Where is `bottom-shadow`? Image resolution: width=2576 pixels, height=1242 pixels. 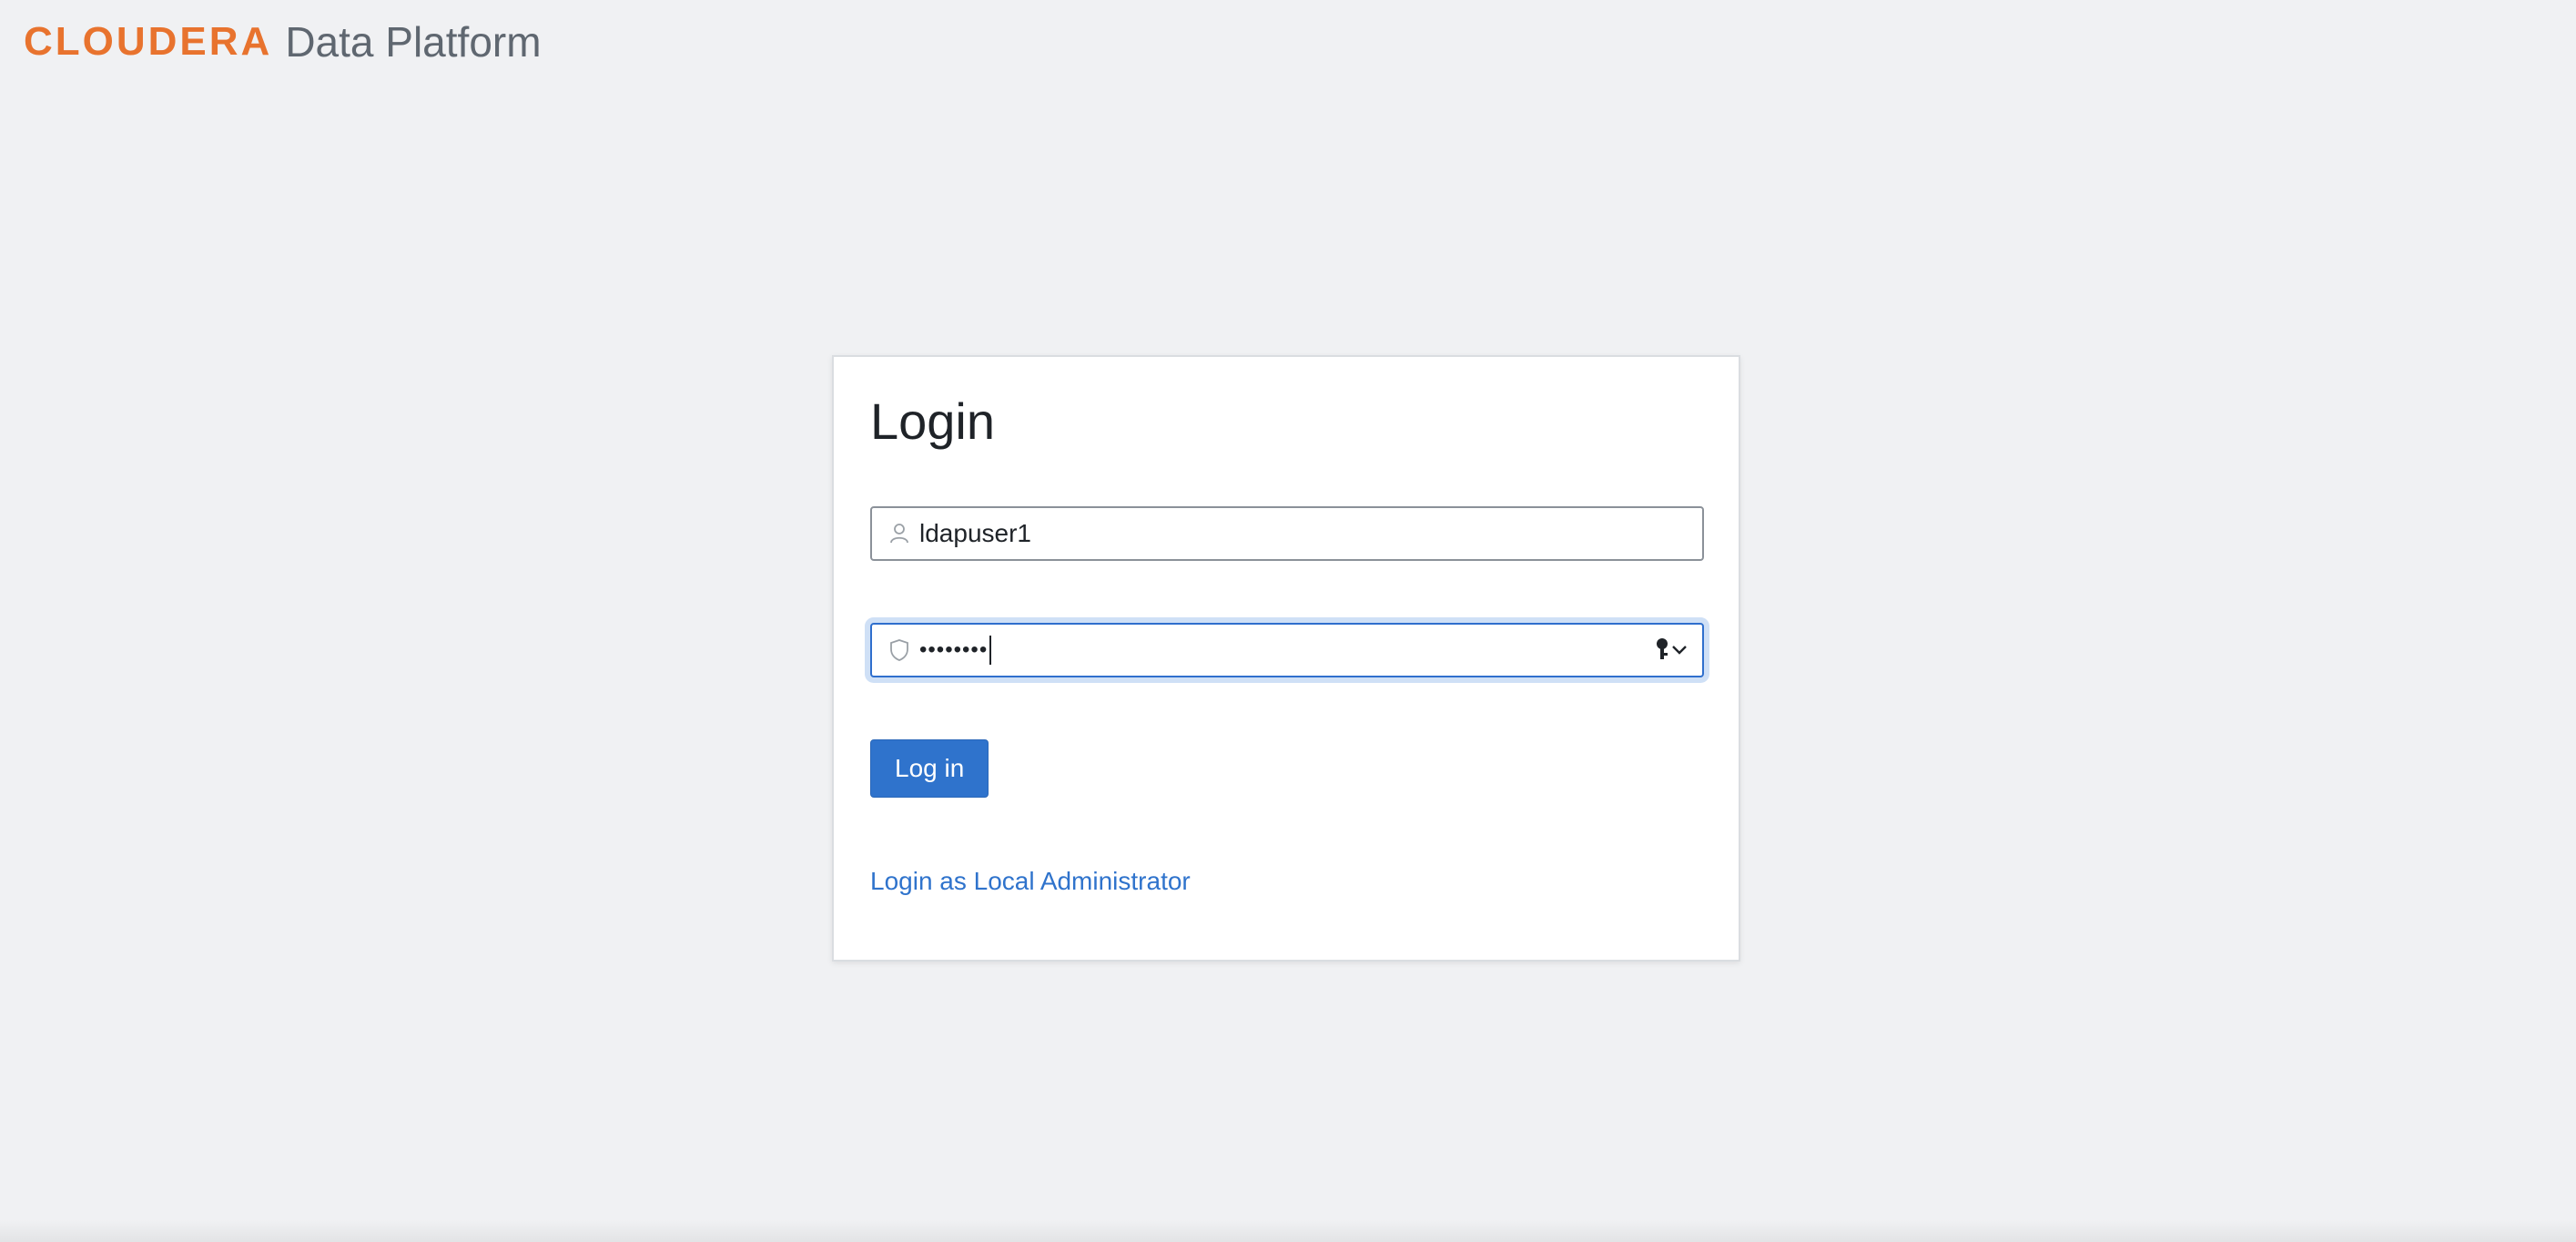 bottom-shadow is located at coordinates (1288, 1231).